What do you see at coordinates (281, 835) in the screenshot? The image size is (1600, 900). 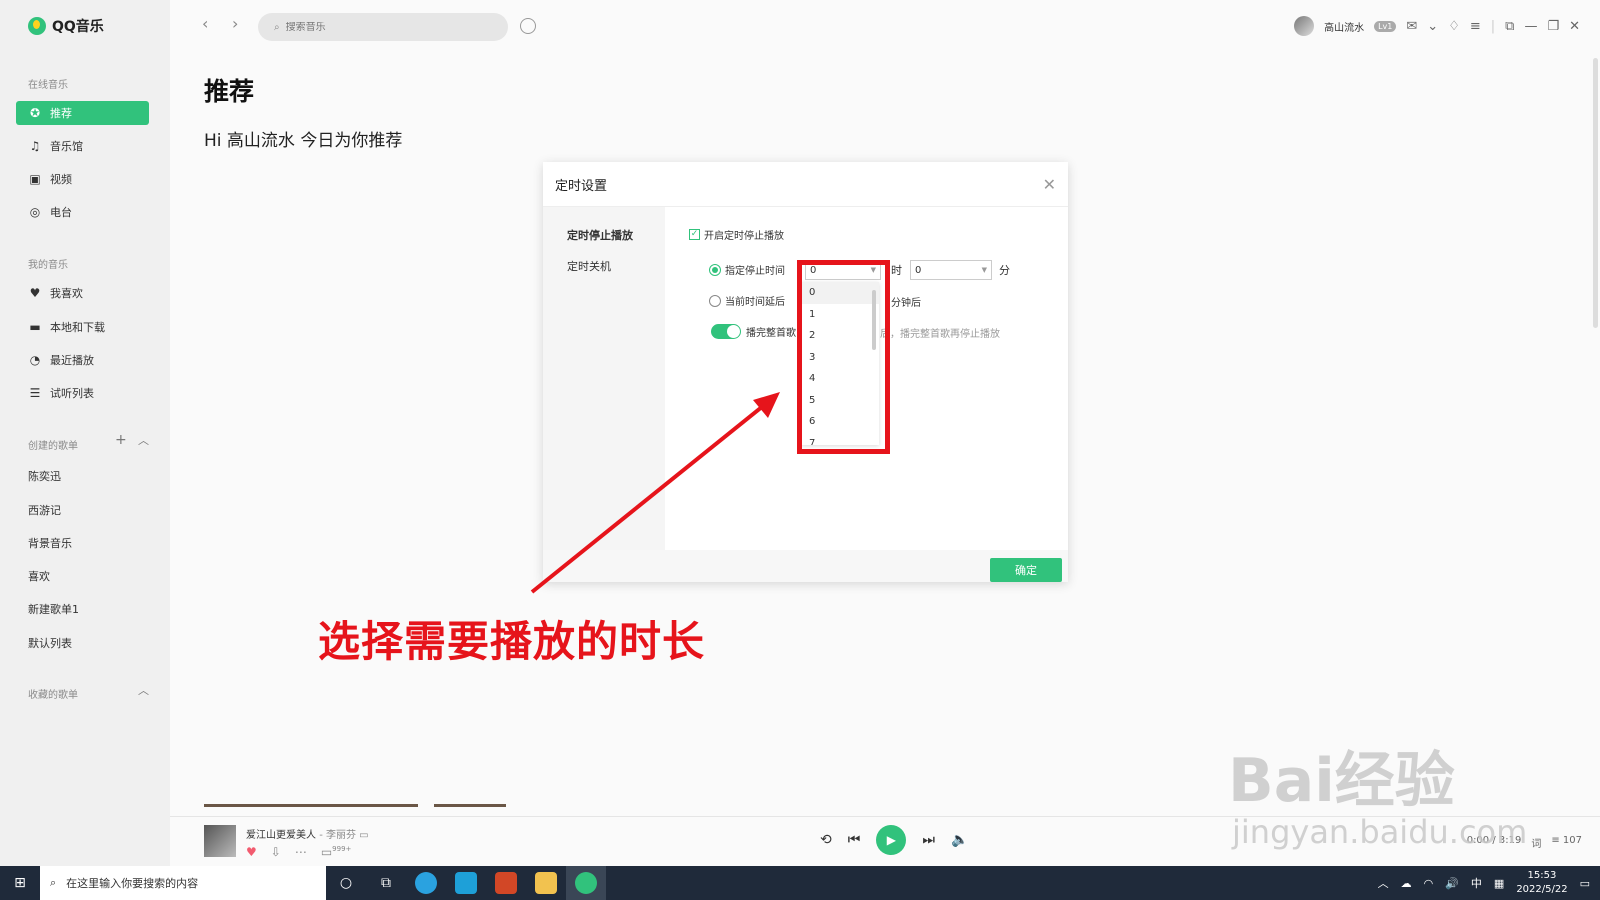 I see `song-title: 爱江山更爱美人` at bounding box center [281, 835].